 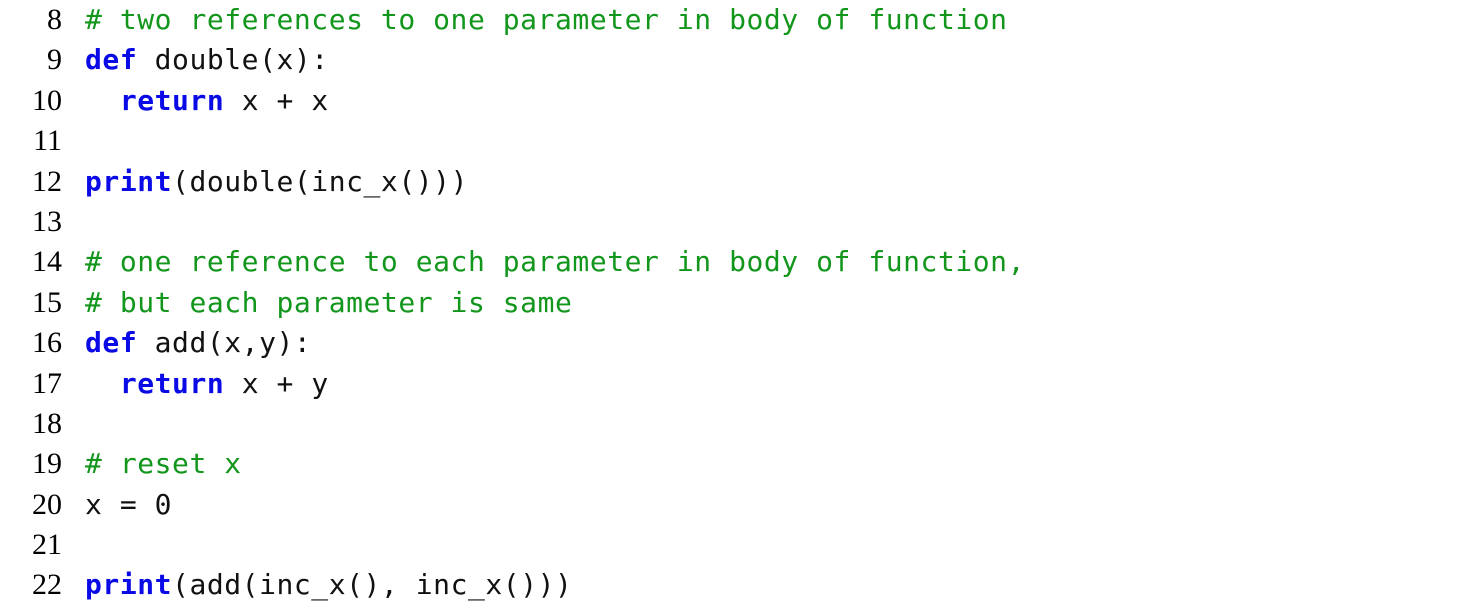 What do you see at coordinates (47, 423) in the screenshot?
I see `line-number: 18` at bounding box center [47, 423].